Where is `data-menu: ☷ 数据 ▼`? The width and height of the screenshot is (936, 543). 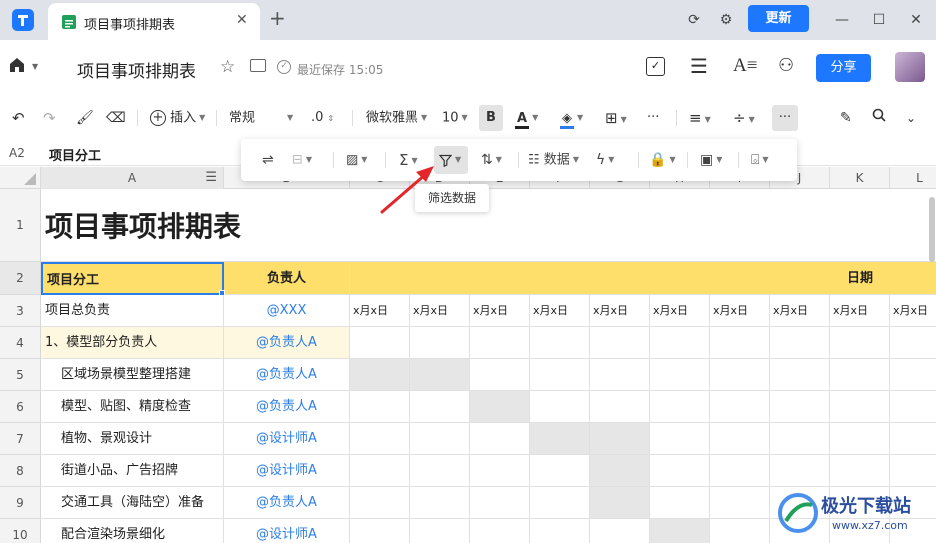 data-menu: ☷ 数据 ▼ is located at coordinates (553, 160).